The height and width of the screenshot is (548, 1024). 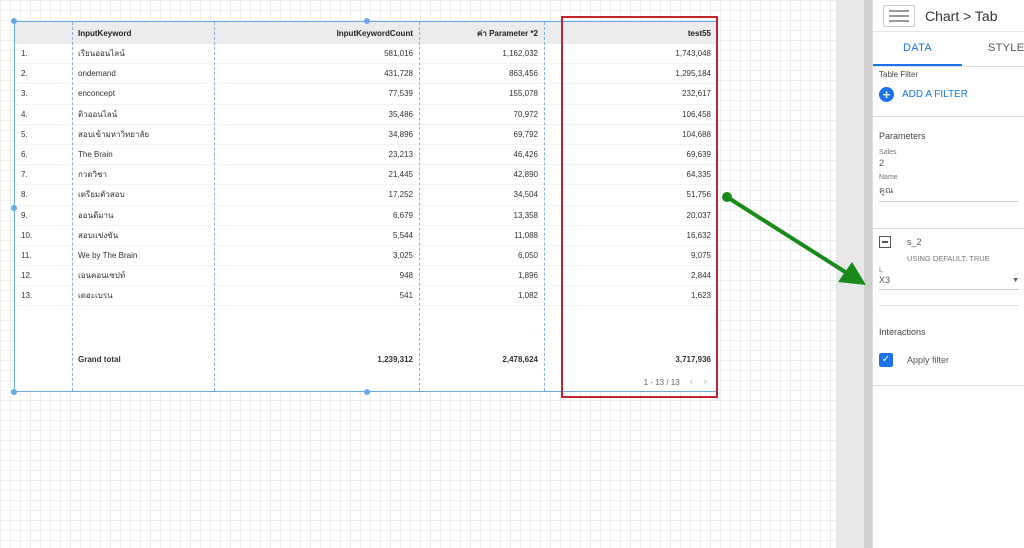 I want to click on apply-filter-label: Apply filter, so click(x=928, y=360).